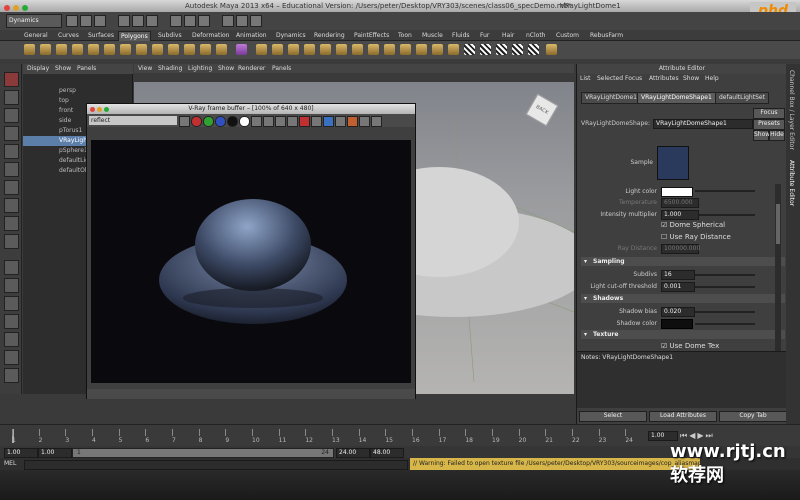  Describe the element at coordinates (125, 49) in the screenshot. I see `poly-prism-icon` at that location.